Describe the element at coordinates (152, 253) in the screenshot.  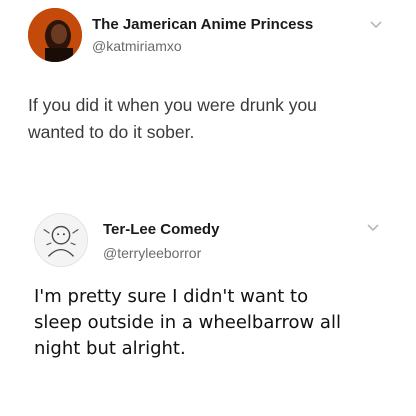
I see `user-handle: @terryleeborror` at that location.